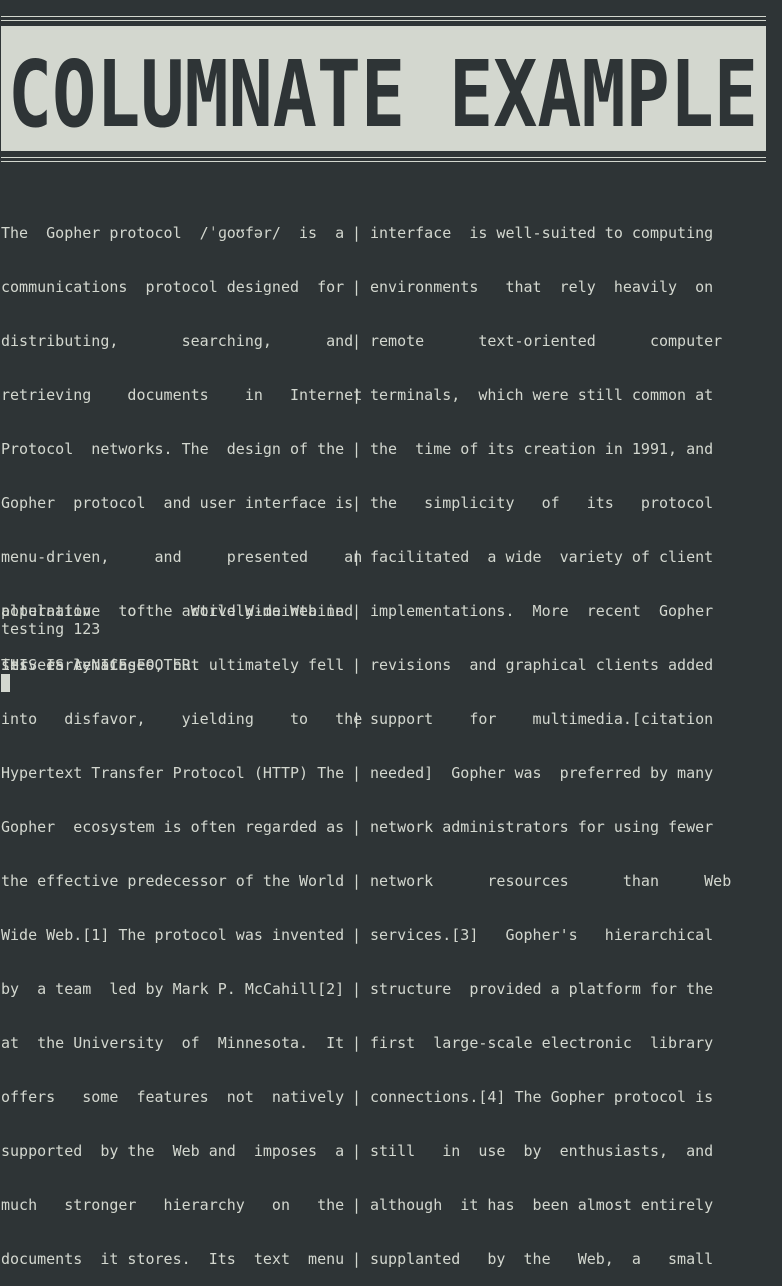  Describe the element at coordinates (173, 827) in the screenshot. I see `left-line: Gopher ecosystem is often regarded as` at that location.